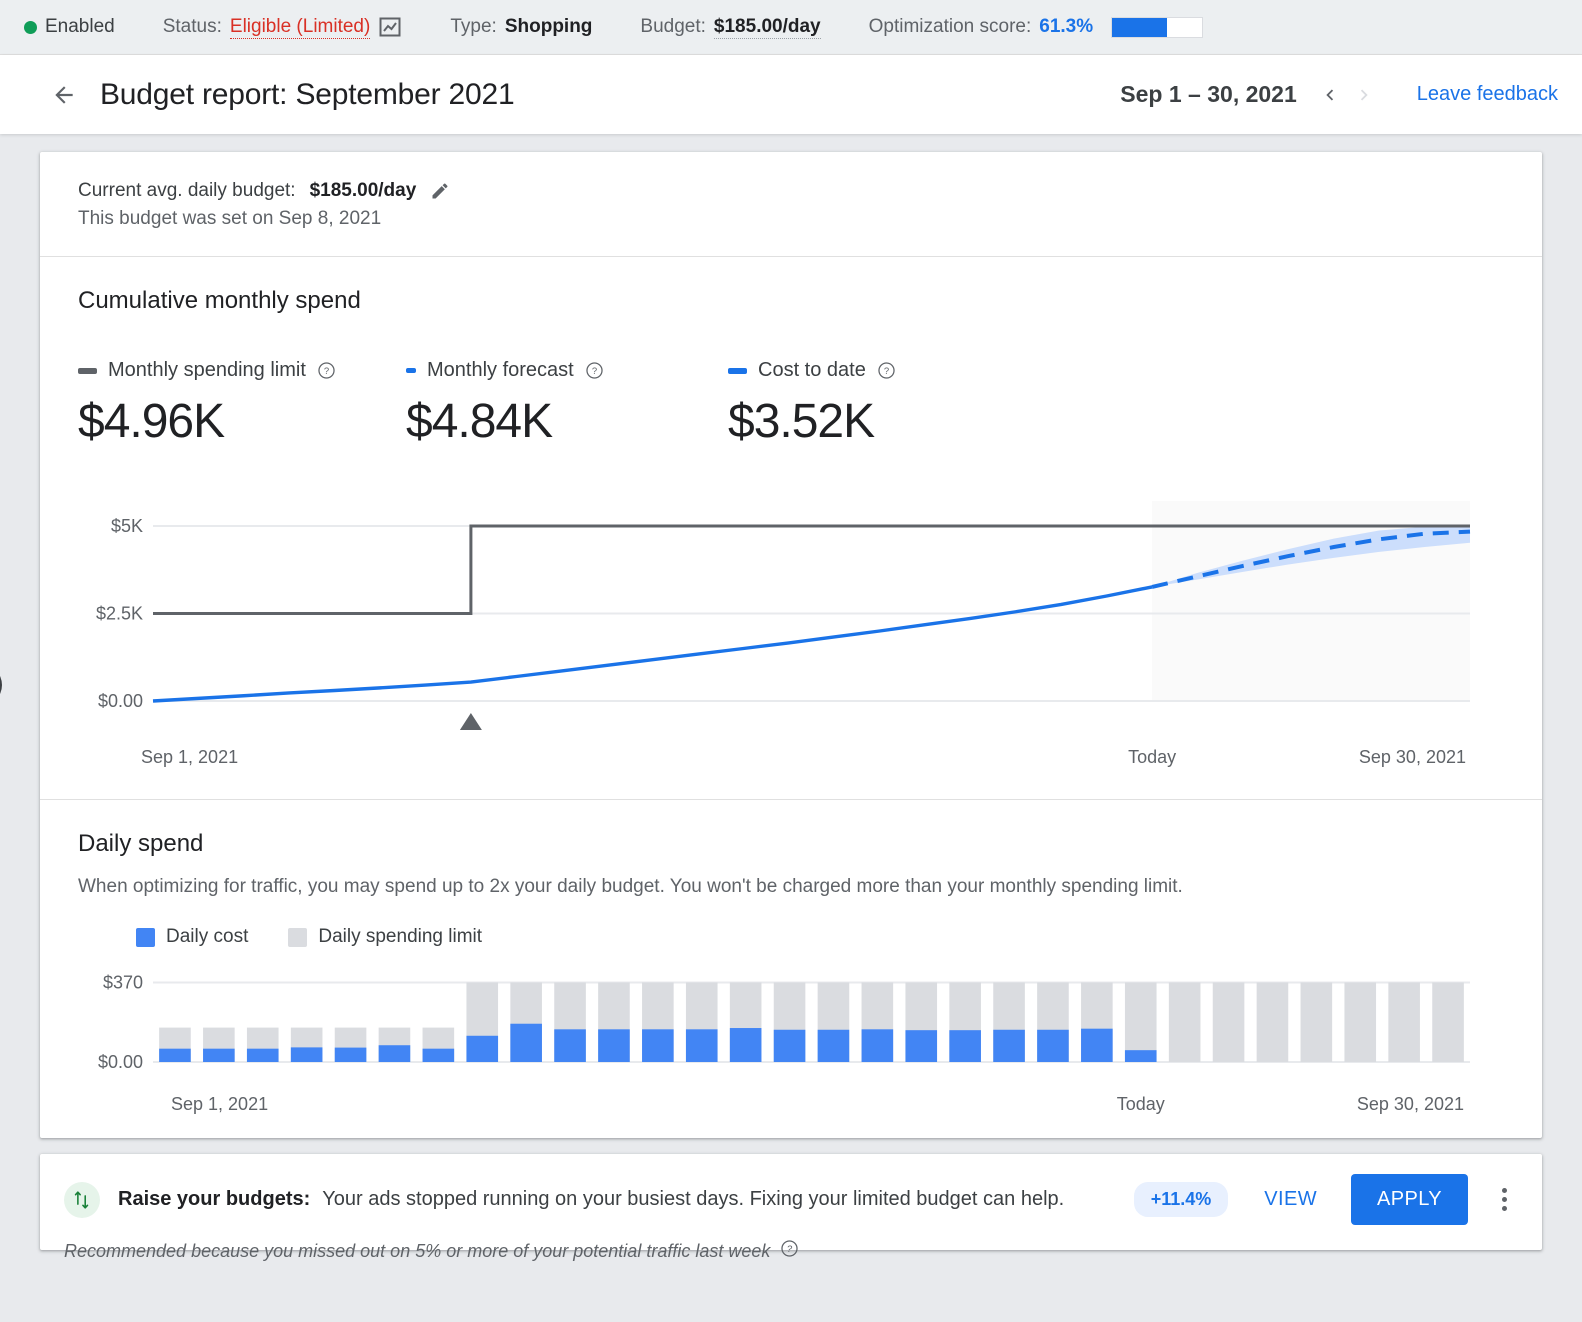 The width and height of the screenshot is (1582, 1322). I want to click on metric-label: Monthly spending limit, so click(207, 370).